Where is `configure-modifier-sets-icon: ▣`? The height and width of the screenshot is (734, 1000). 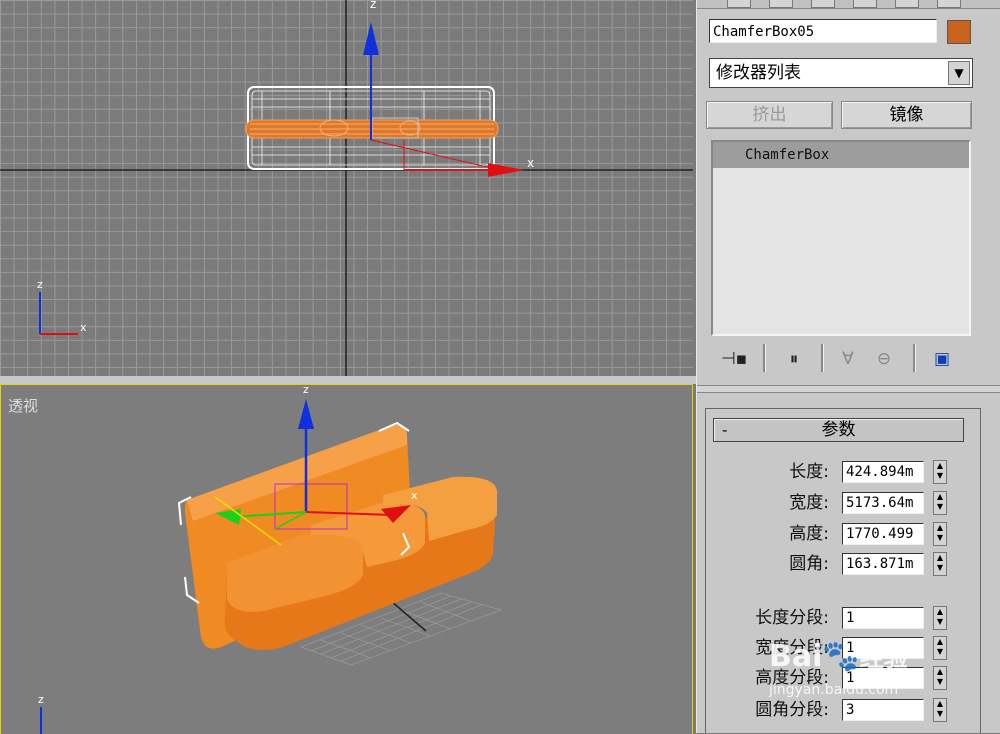
configure-modifier-sets-icon: ▣ is located at coordinates (942, 359).